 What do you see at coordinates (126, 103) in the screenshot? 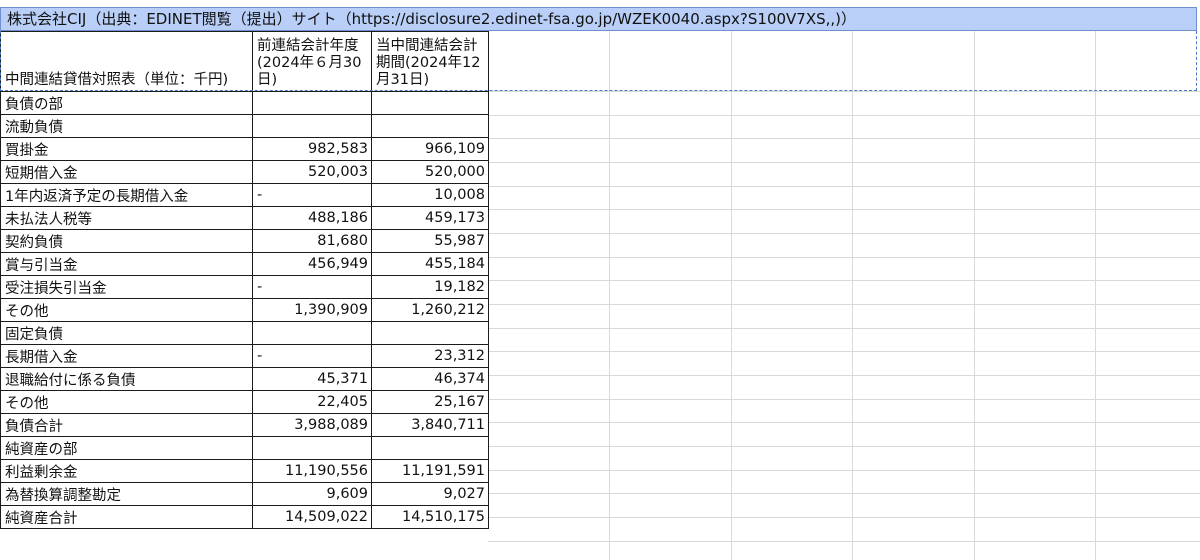
I see `row-label-cell: 負債の部` at bounding box center [126, 103].